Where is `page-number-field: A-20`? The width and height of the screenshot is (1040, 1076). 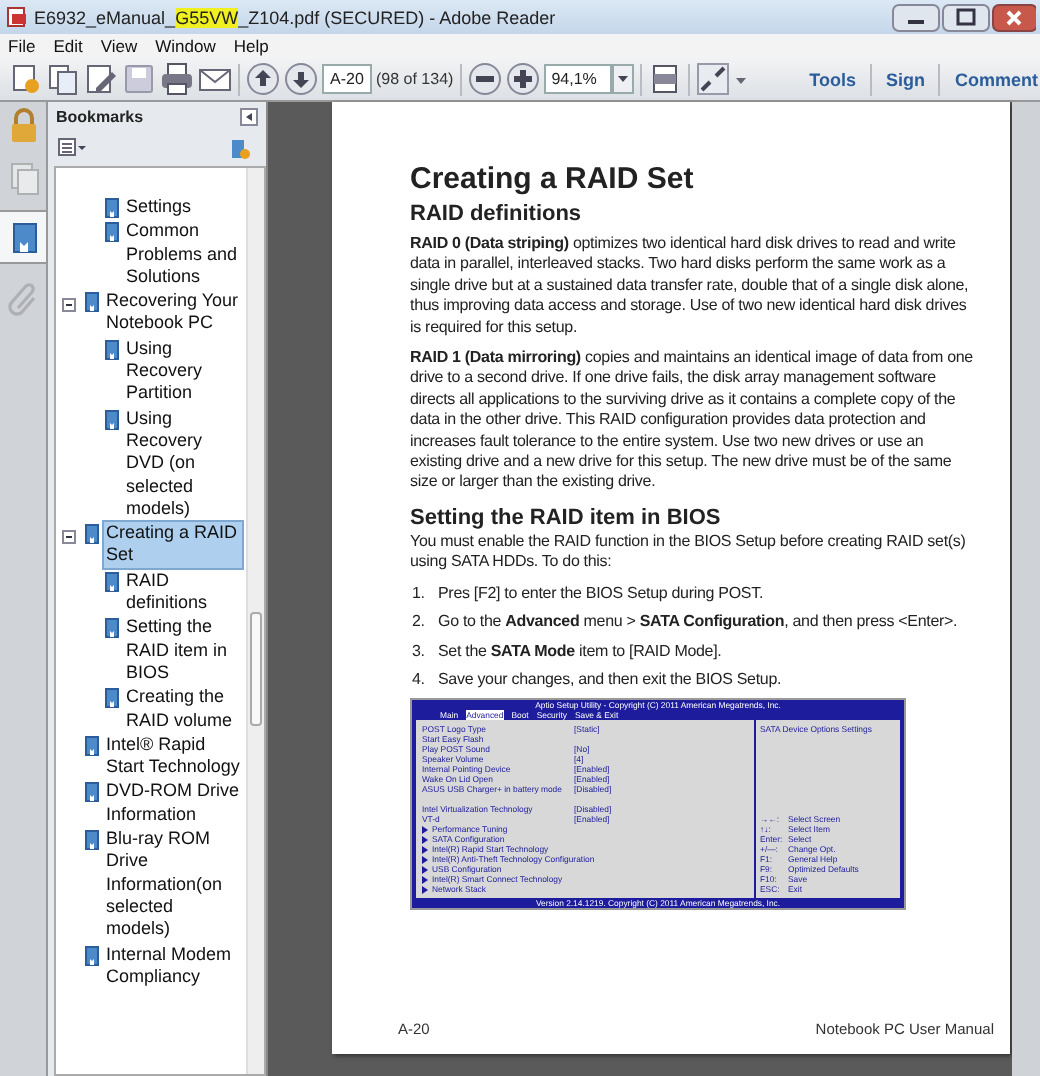
page-number-field: A-20 is located at coordinates (347, 79).